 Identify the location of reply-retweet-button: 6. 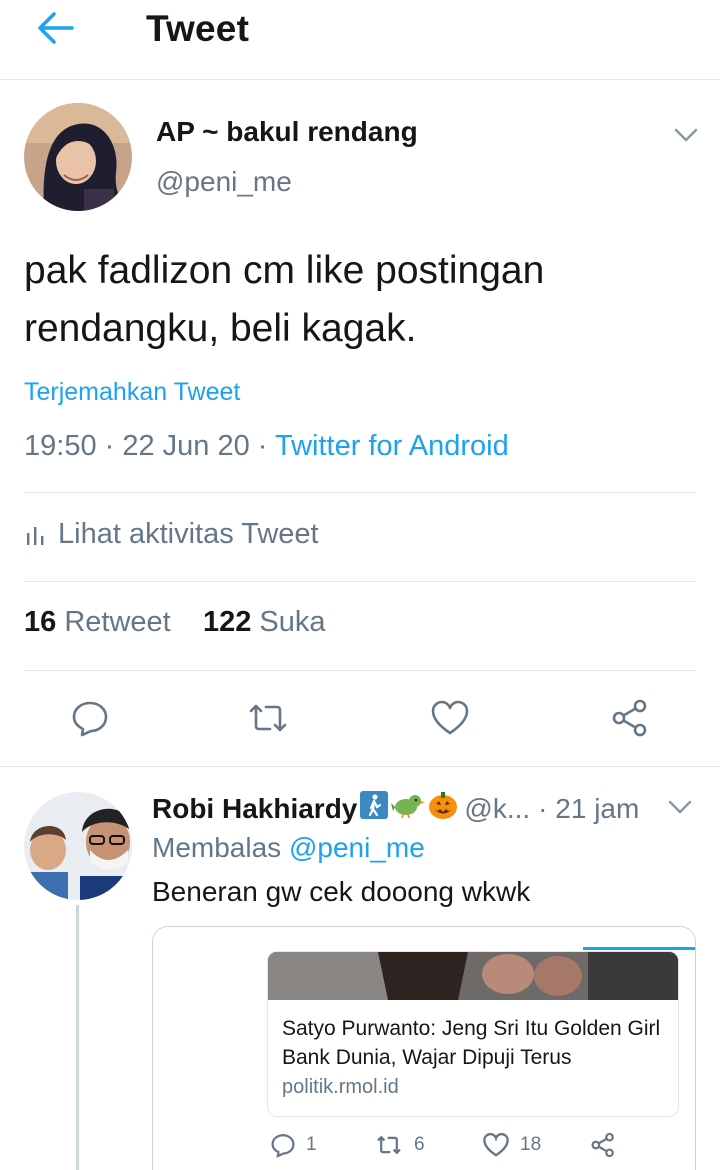
(399, 1145).